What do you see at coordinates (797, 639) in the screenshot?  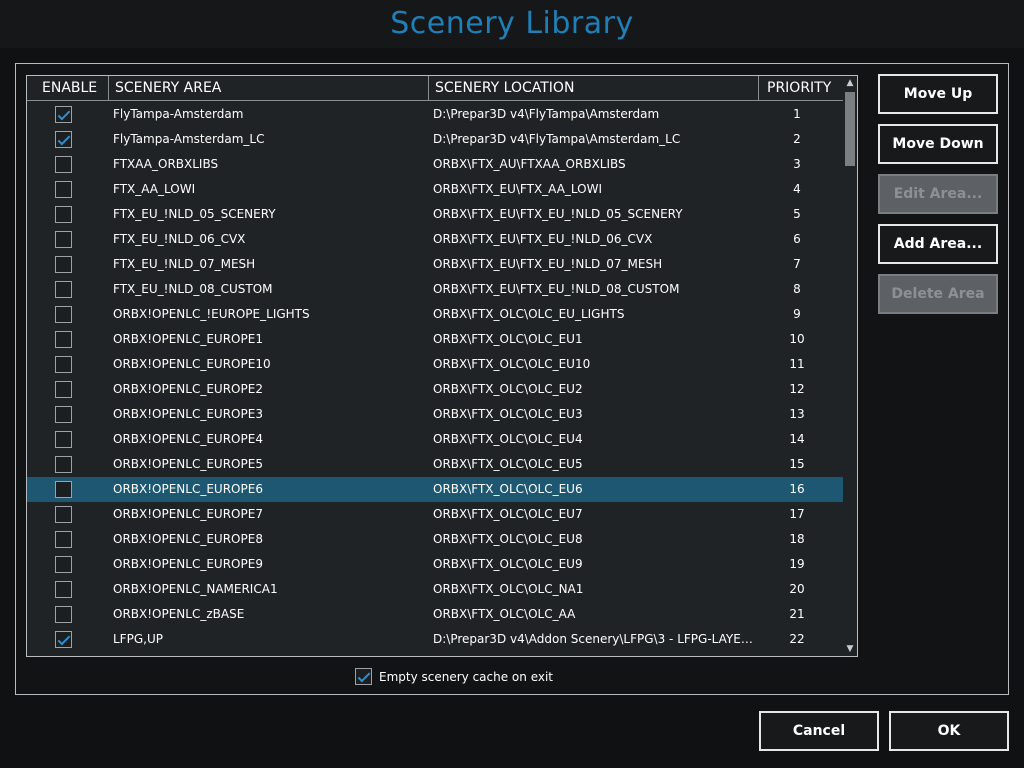 I see `priority-cell: 22` at bounding box center [797, 639].